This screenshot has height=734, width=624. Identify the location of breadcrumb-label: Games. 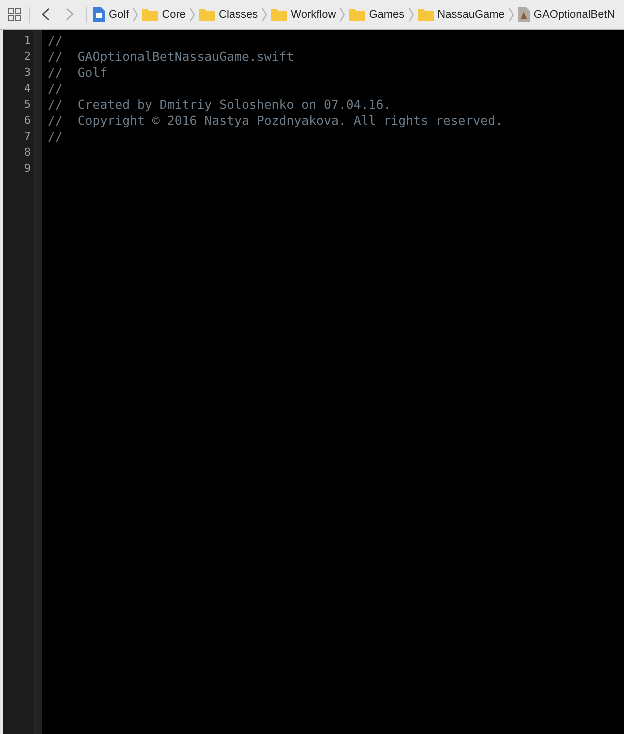
(387, 14).